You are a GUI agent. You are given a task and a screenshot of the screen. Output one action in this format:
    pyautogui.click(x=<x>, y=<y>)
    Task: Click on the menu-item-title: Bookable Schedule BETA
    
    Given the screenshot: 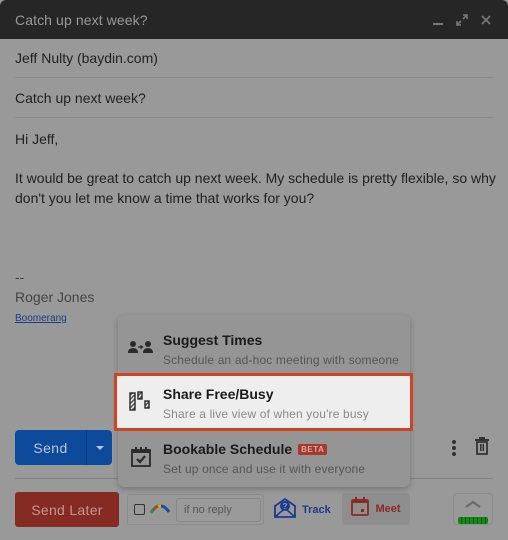 What is the action you would take?
    pyautogui.click(x=245, y=449)
    